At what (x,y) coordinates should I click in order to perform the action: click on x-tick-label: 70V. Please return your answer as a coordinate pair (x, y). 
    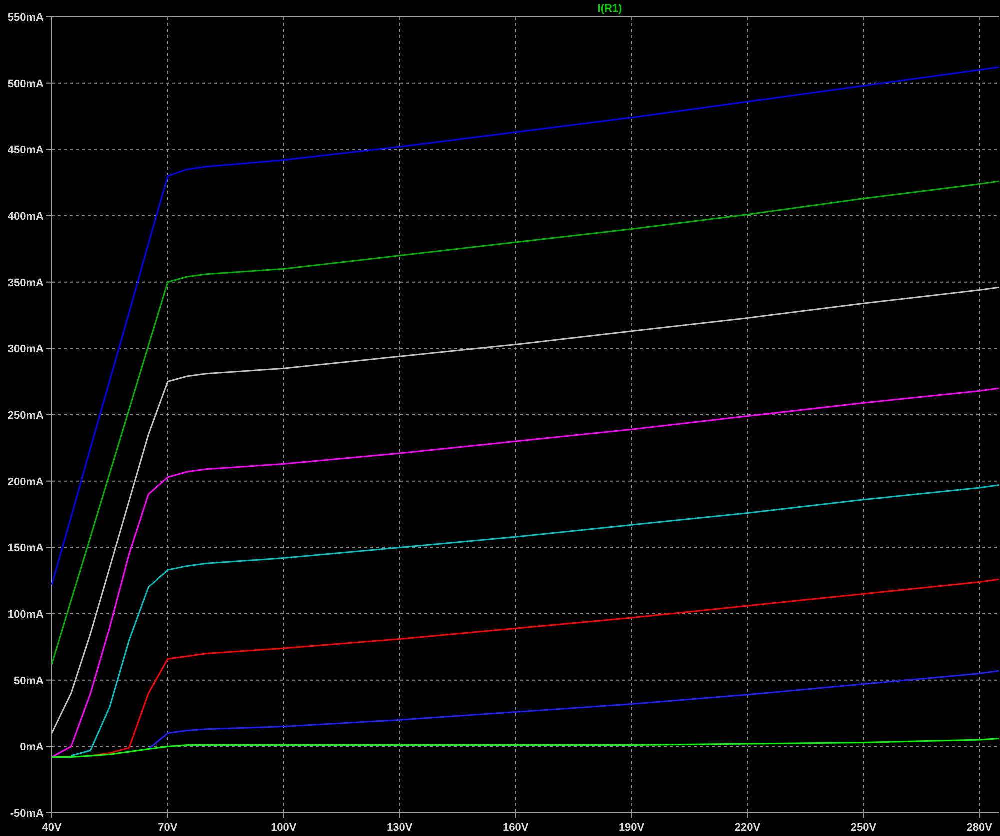
    Looking at the image, I should click on (168, 828).